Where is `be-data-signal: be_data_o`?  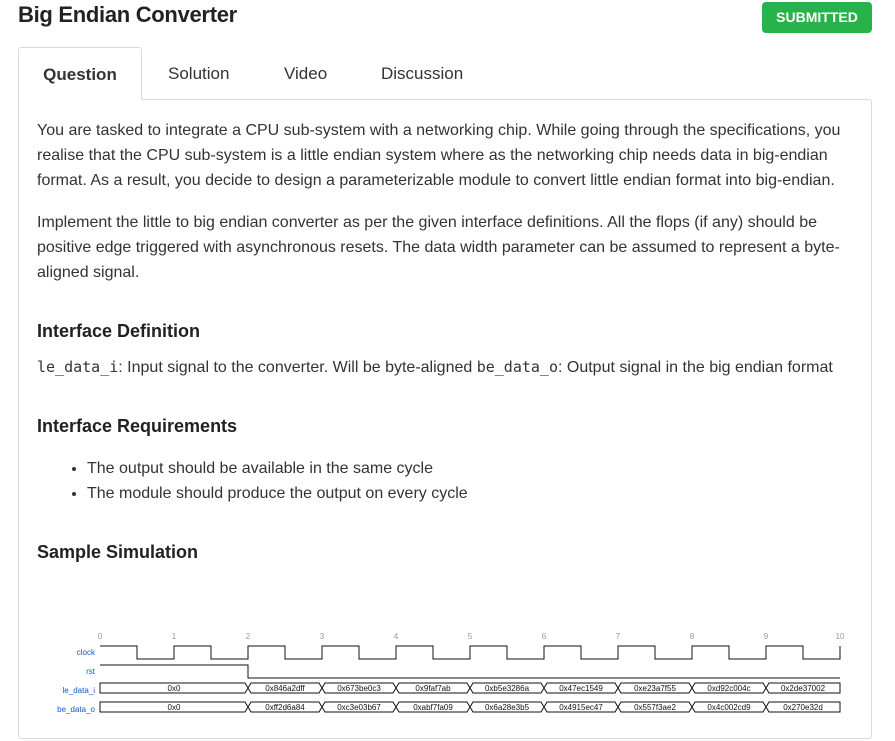
be-data-signal: be_data_o is located at coordinates (517, 367).